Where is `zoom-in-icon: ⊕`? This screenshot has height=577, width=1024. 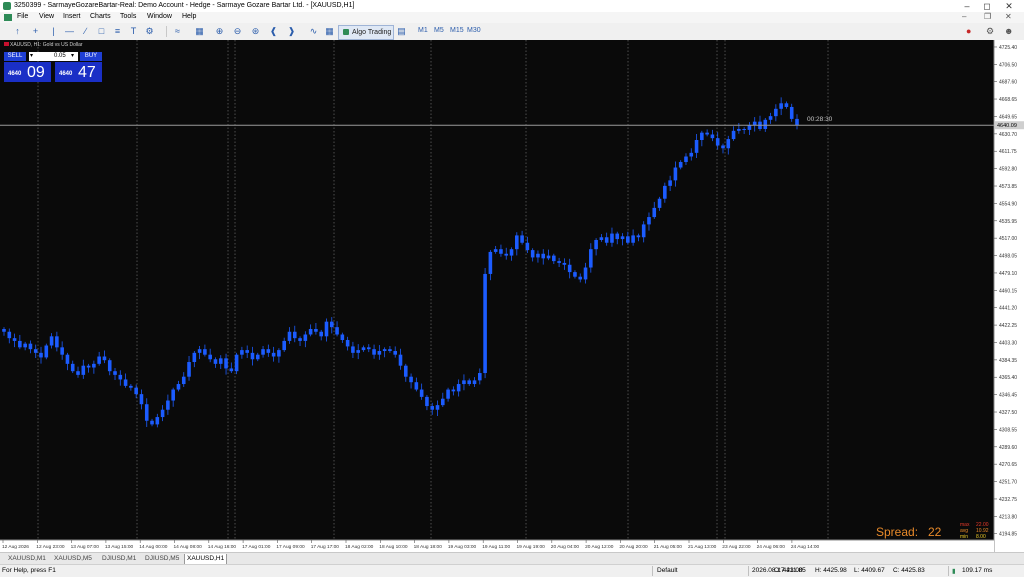 zoom-in-icon: ⊕ is located at coordinates (219, 31).